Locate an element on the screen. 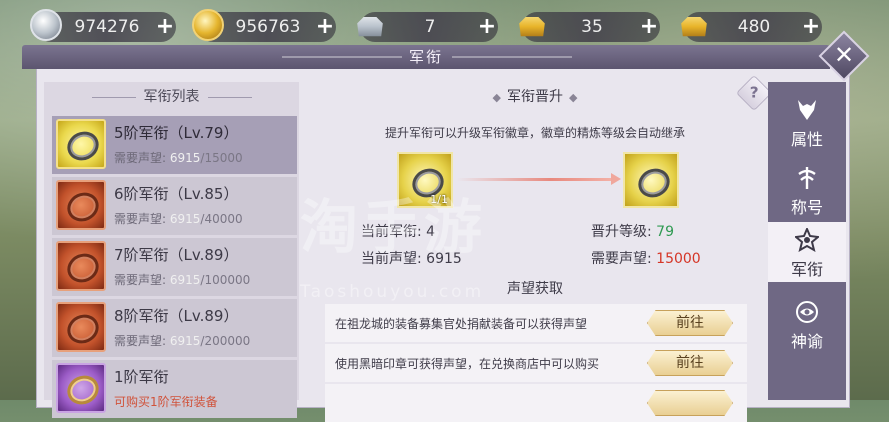  star-badge-icon is located at coordinates (807, 240).